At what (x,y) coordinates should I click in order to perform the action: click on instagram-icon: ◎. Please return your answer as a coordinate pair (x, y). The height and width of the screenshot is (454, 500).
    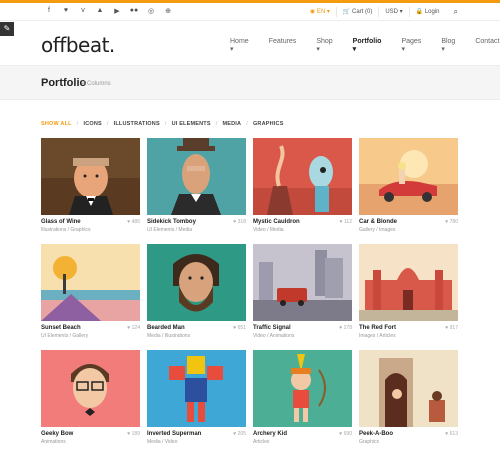
    Looking at the image, I should click on (151, 11).